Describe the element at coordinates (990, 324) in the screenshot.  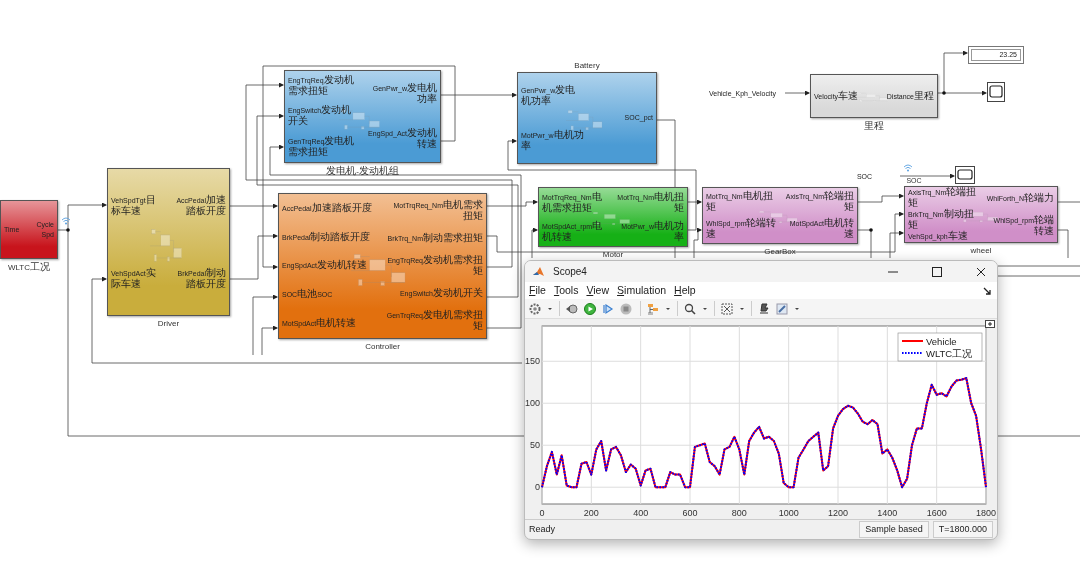
I see `expand-icon` at that location.